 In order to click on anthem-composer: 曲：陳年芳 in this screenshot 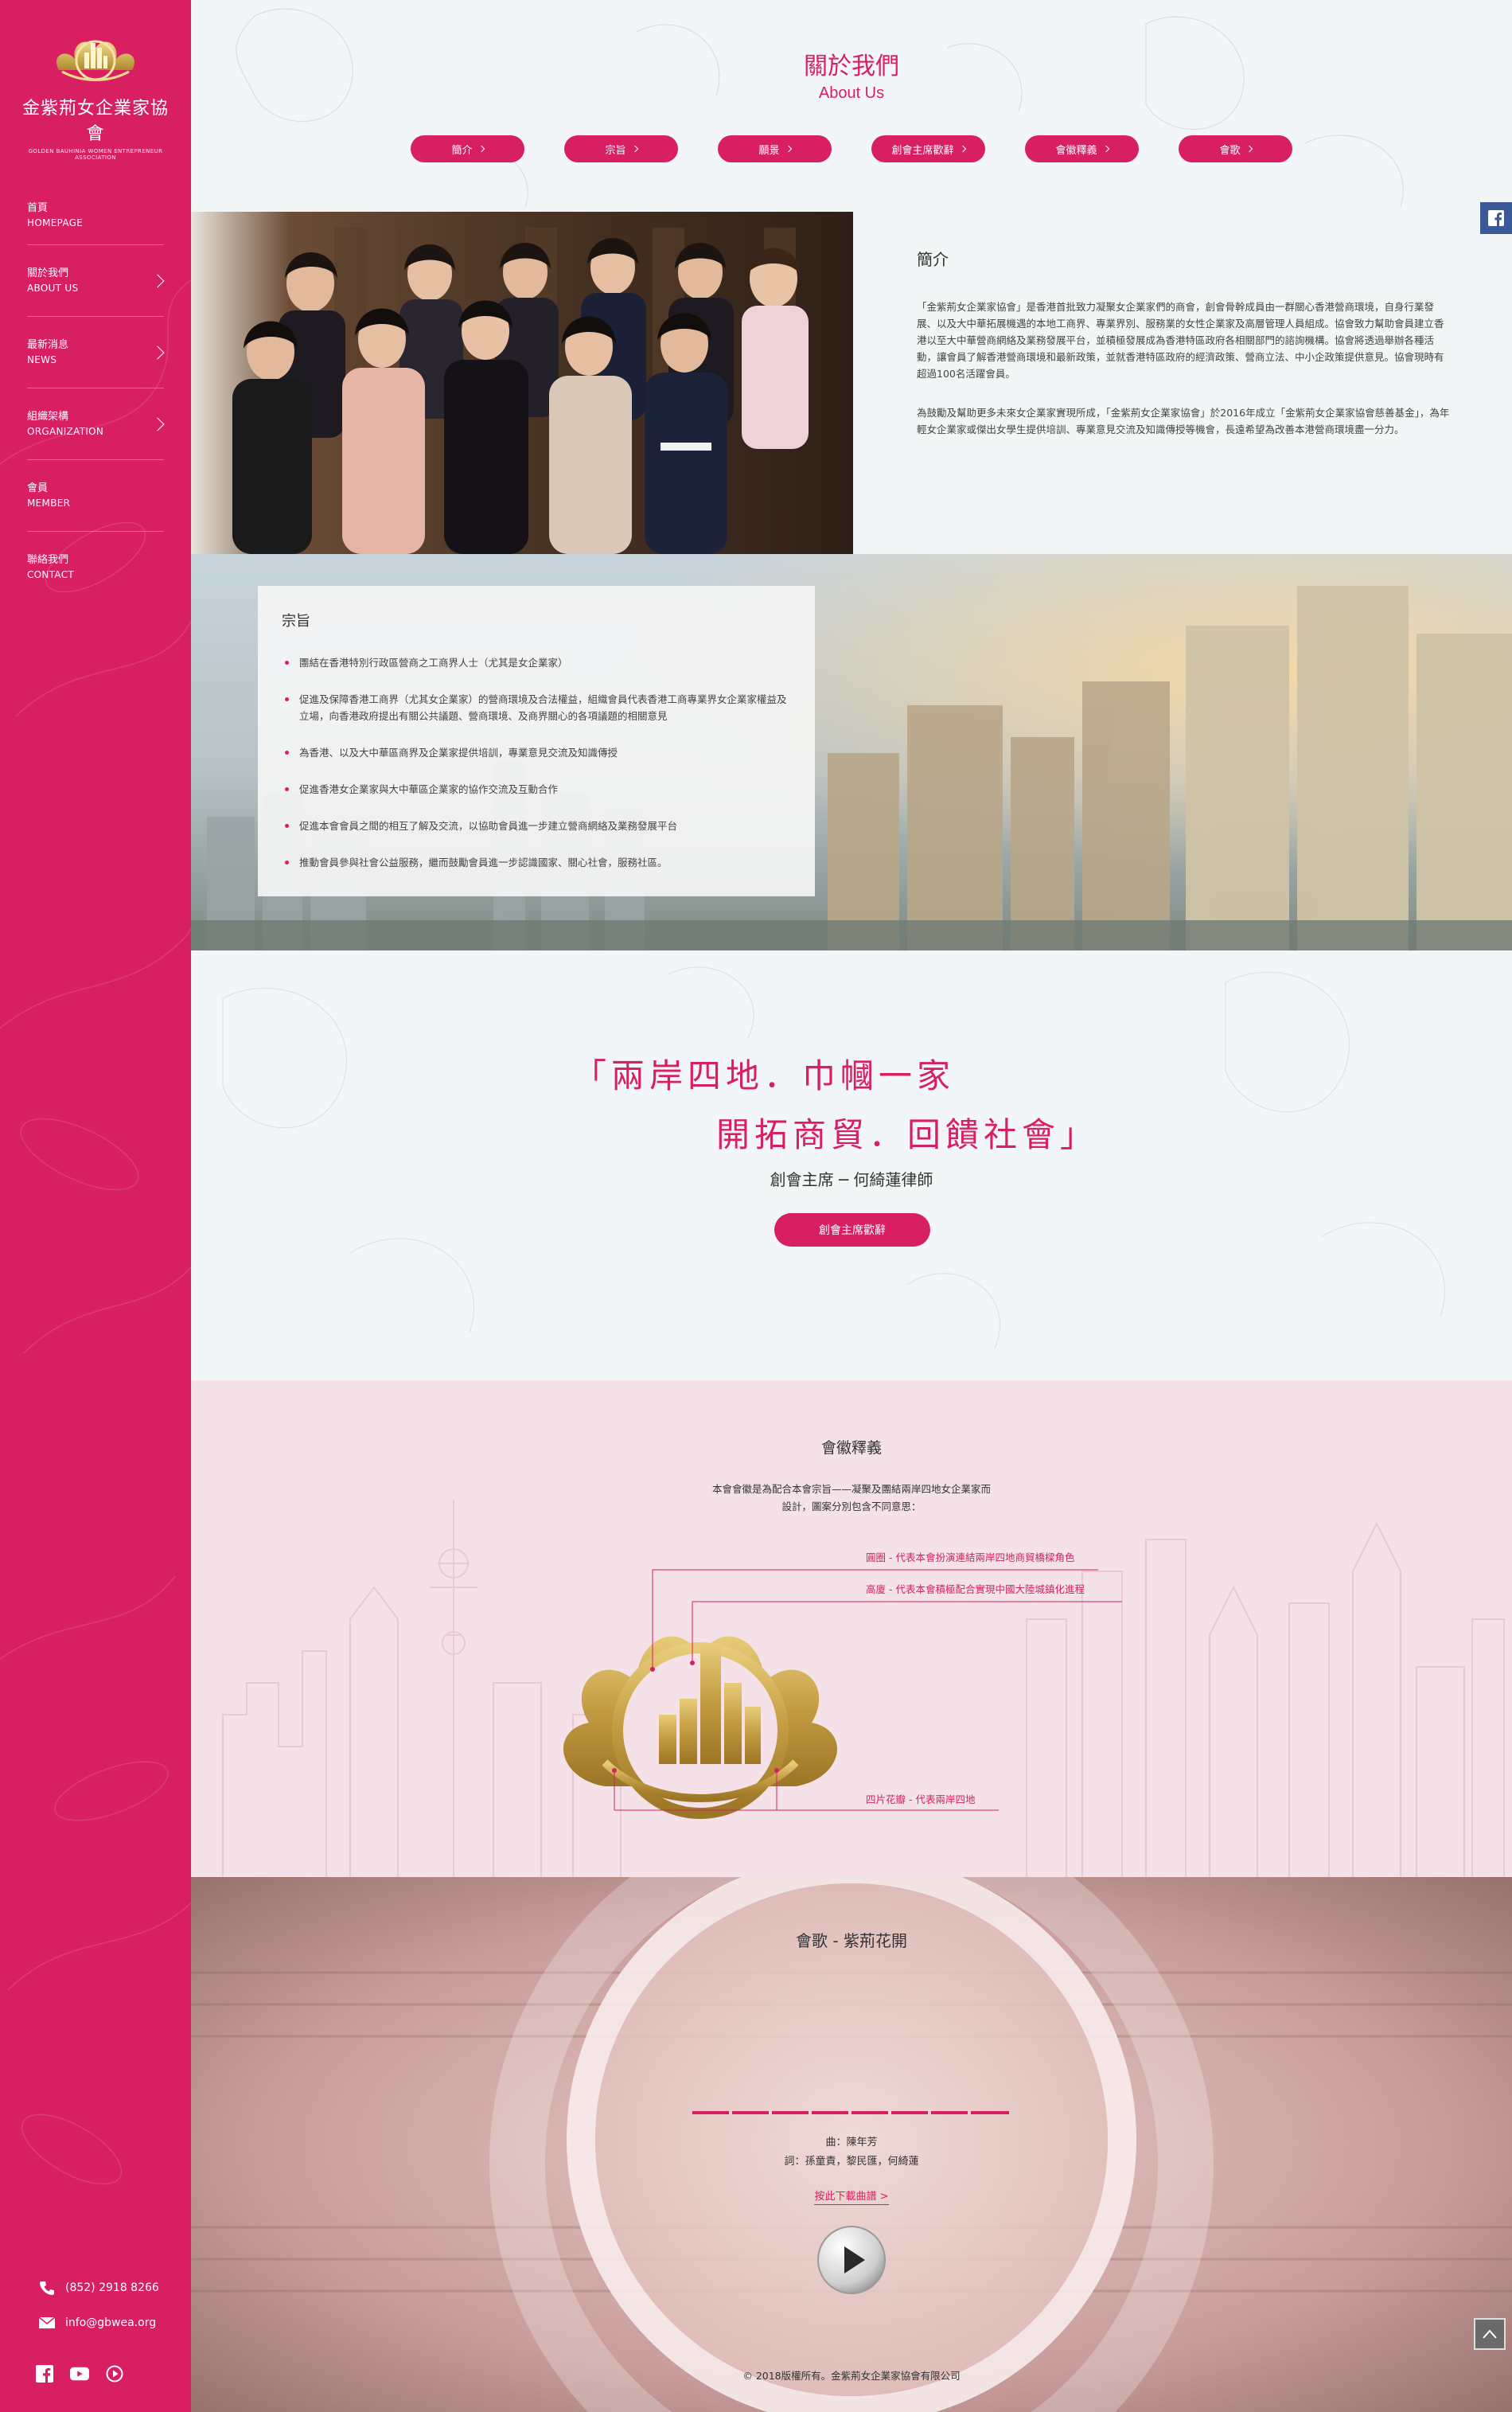, I will do `click(851, 2143)`.